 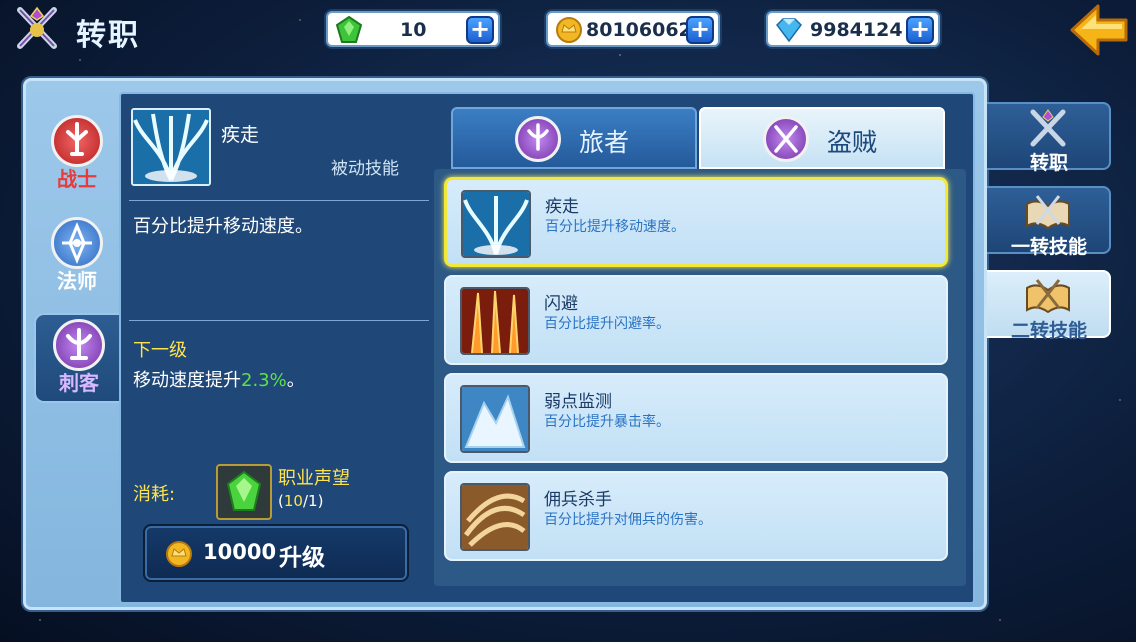 What do you see at coordinates (1048, 296) in the screenshot?
I see `open-book-gold-icon` at bounding box center [1048, 296].